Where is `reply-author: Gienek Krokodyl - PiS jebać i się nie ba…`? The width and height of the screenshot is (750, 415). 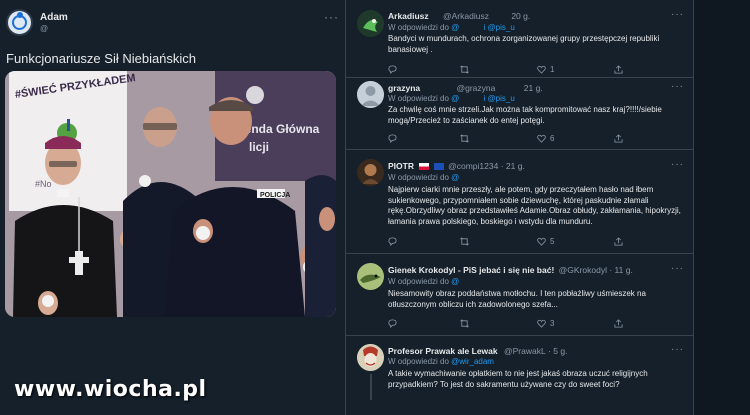
reply-author: Gienek Krokodyl - PiS jebać i się nie ba… is located at coordinates (510, 270).